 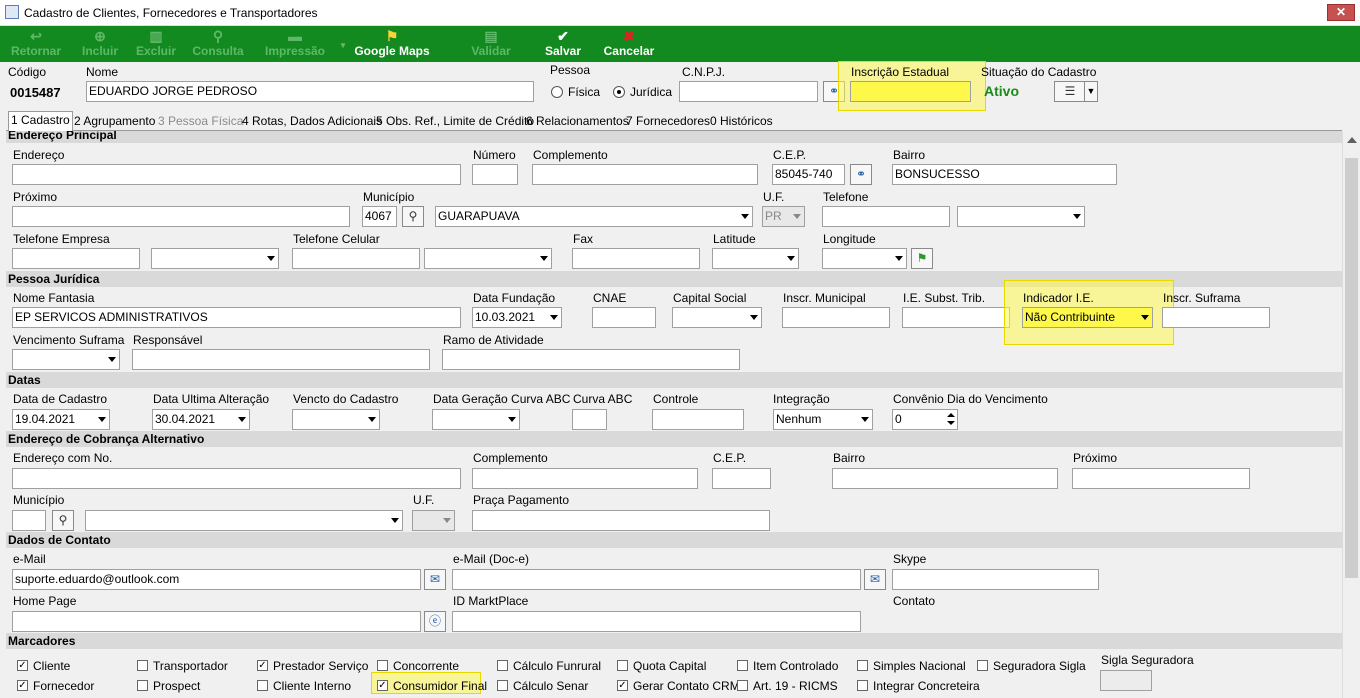 I want to click on praca-field, so click(x=621, y=520).